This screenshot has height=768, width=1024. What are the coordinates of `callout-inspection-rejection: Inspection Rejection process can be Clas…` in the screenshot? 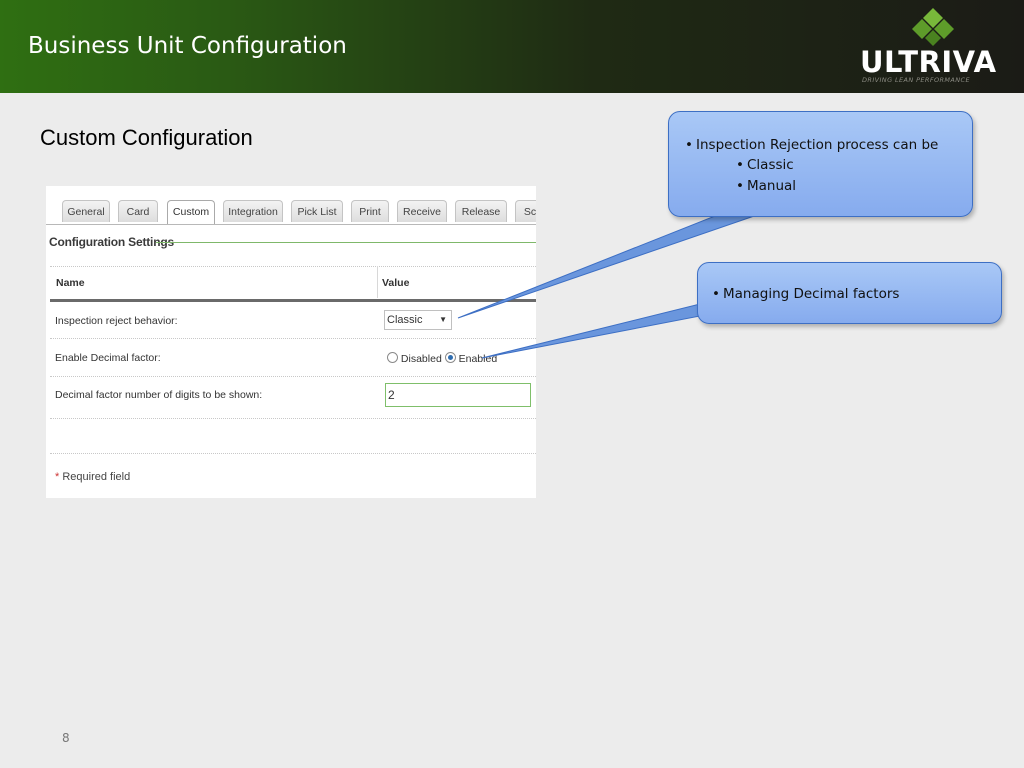 It's located at (820, 164).